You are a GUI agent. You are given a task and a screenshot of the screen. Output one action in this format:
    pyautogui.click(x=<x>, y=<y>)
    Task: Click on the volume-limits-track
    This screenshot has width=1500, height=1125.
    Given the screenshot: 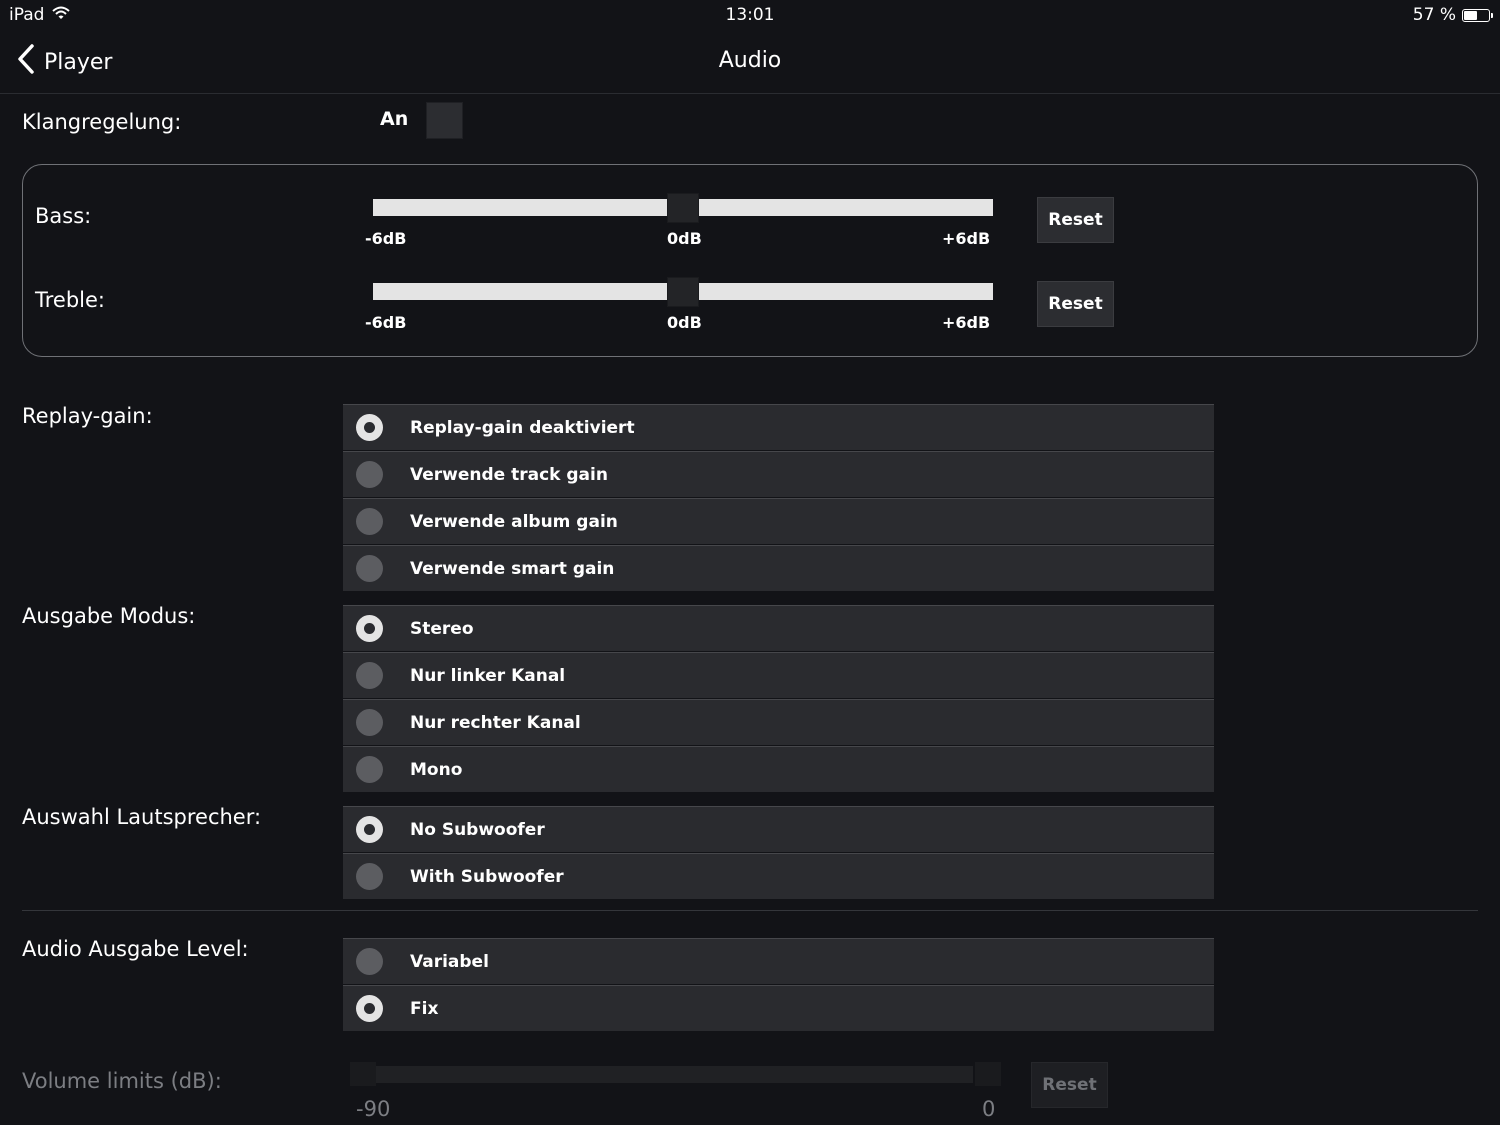 What is the action you would take?
    pyautogui.click(x=674, y=1074)
    